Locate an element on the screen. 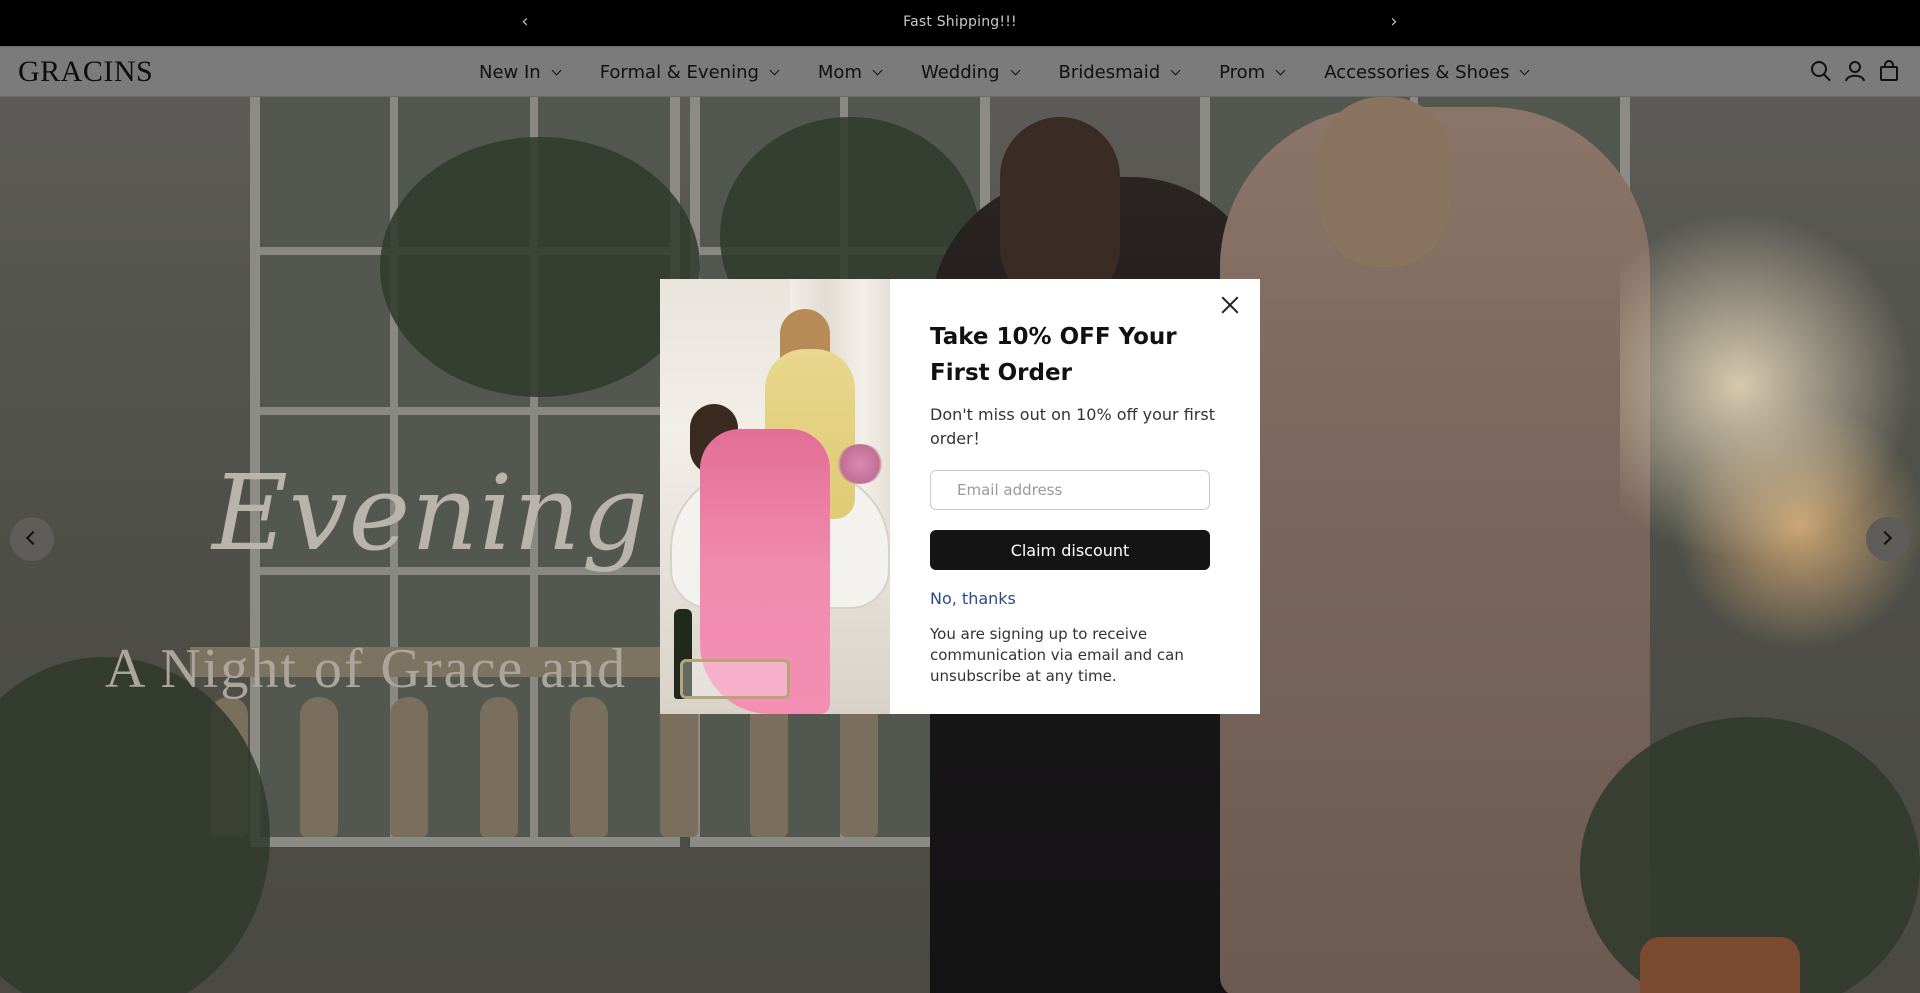 This screenshot has height=993, width=1920. header-icons is located at coordinates (1855, 71).